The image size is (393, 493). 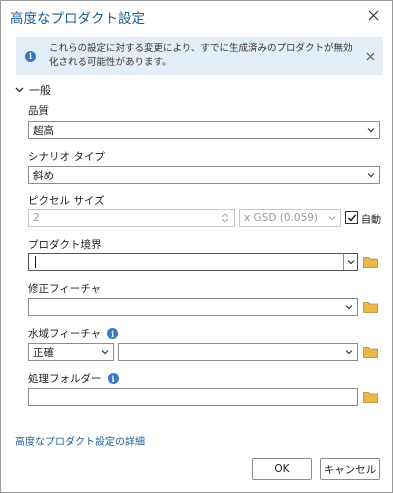 I want to click on processing-folder-label: 処理フォルダー, so click(x=65, y=379).